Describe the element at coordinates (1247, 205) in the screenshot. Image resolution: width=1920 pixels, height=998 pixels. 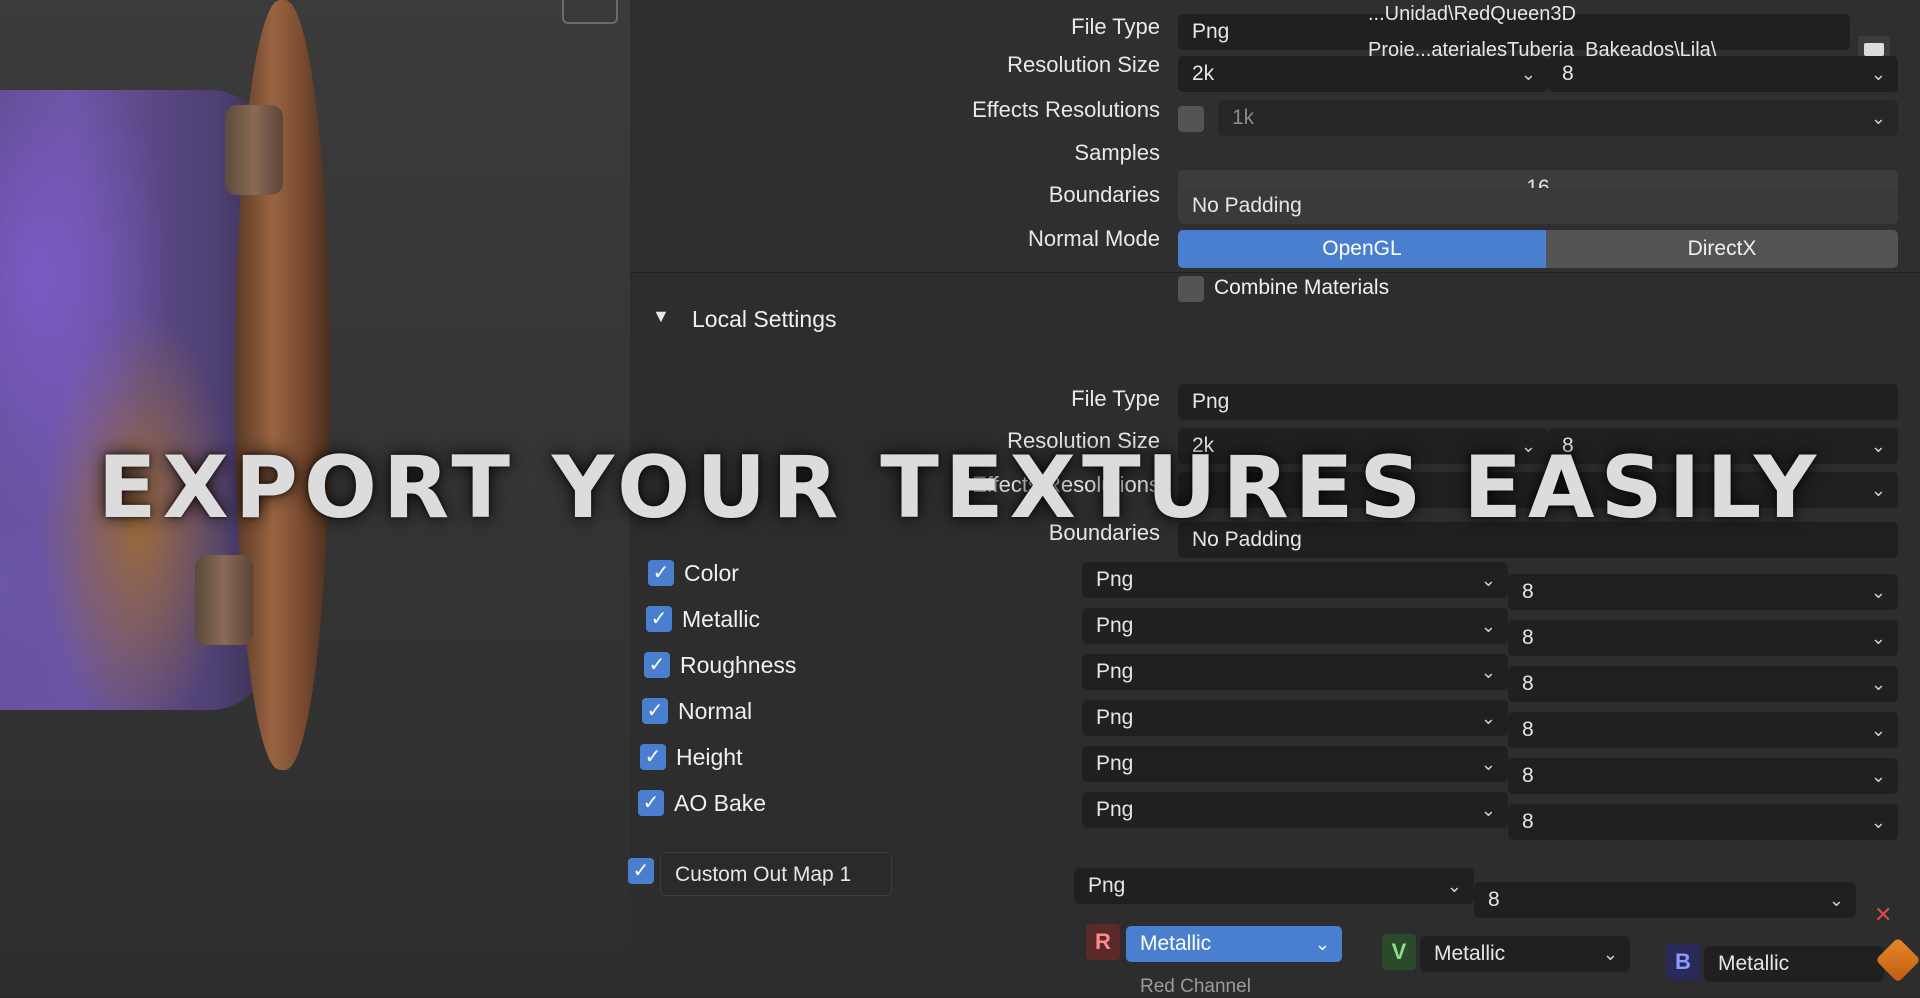
I see `boundaries-value: No Padding` at that location.